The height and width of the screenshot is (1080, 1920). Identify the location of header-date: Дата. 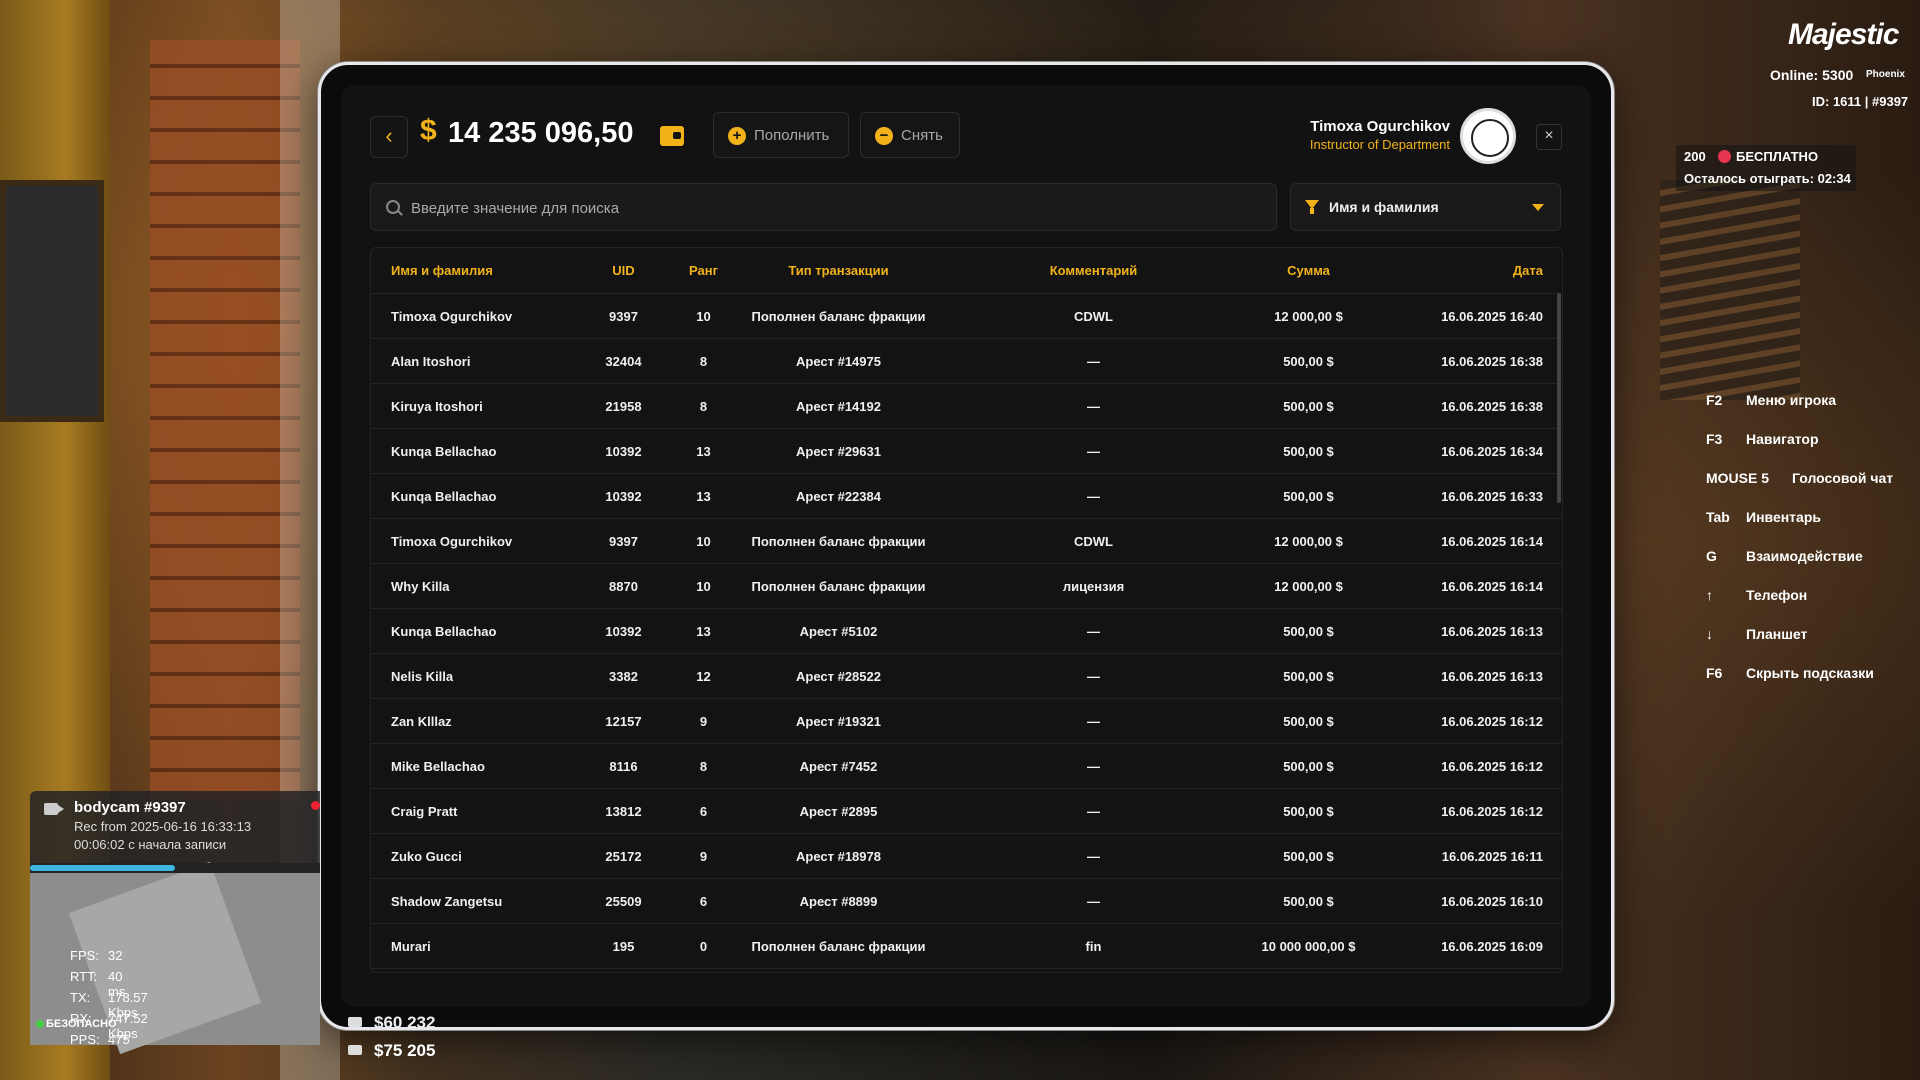
(1461, 270).